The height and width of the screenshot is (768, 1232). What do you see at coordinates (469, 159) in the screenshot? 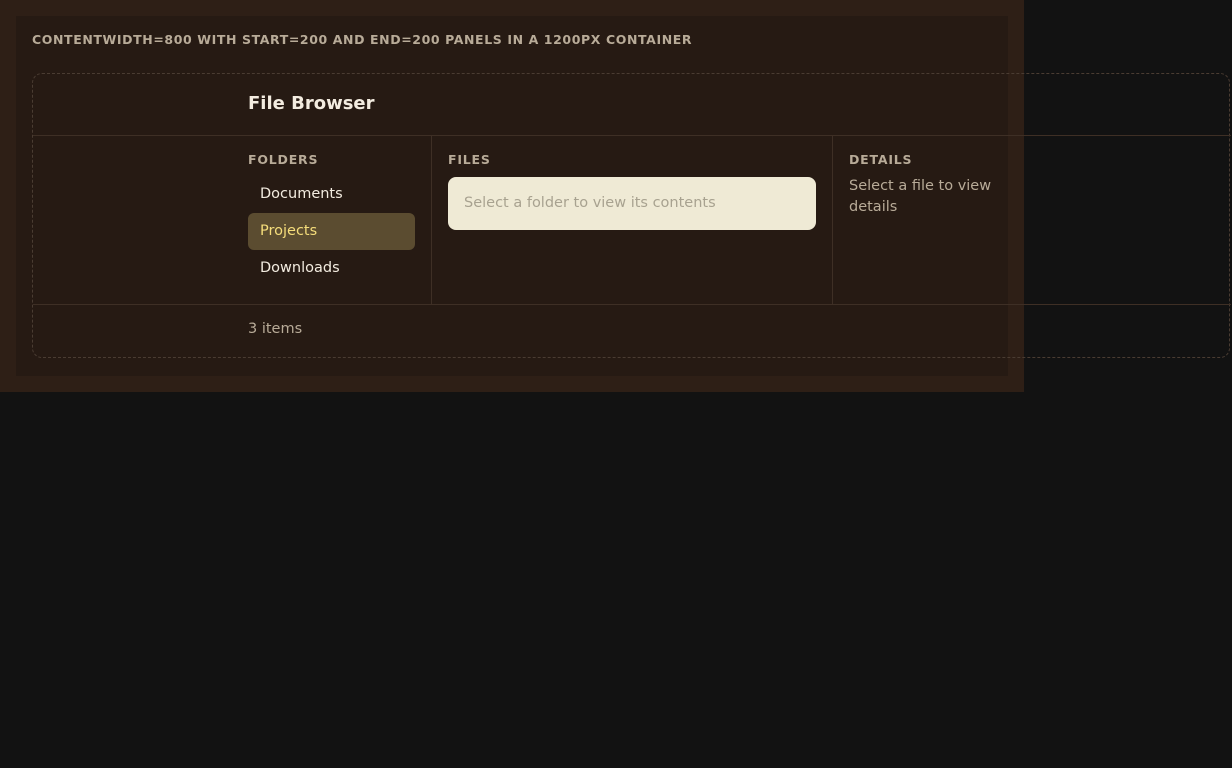
I see `files-heading: Files` at bounding box center [469, 159].